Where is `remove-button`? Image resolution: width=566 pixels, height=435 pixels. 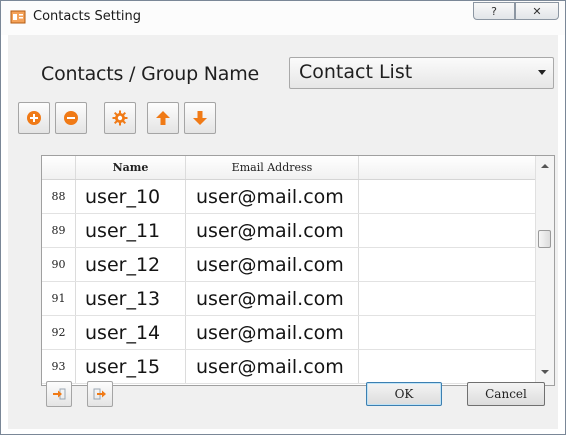 remove-button is located at coordinates (71, 118).